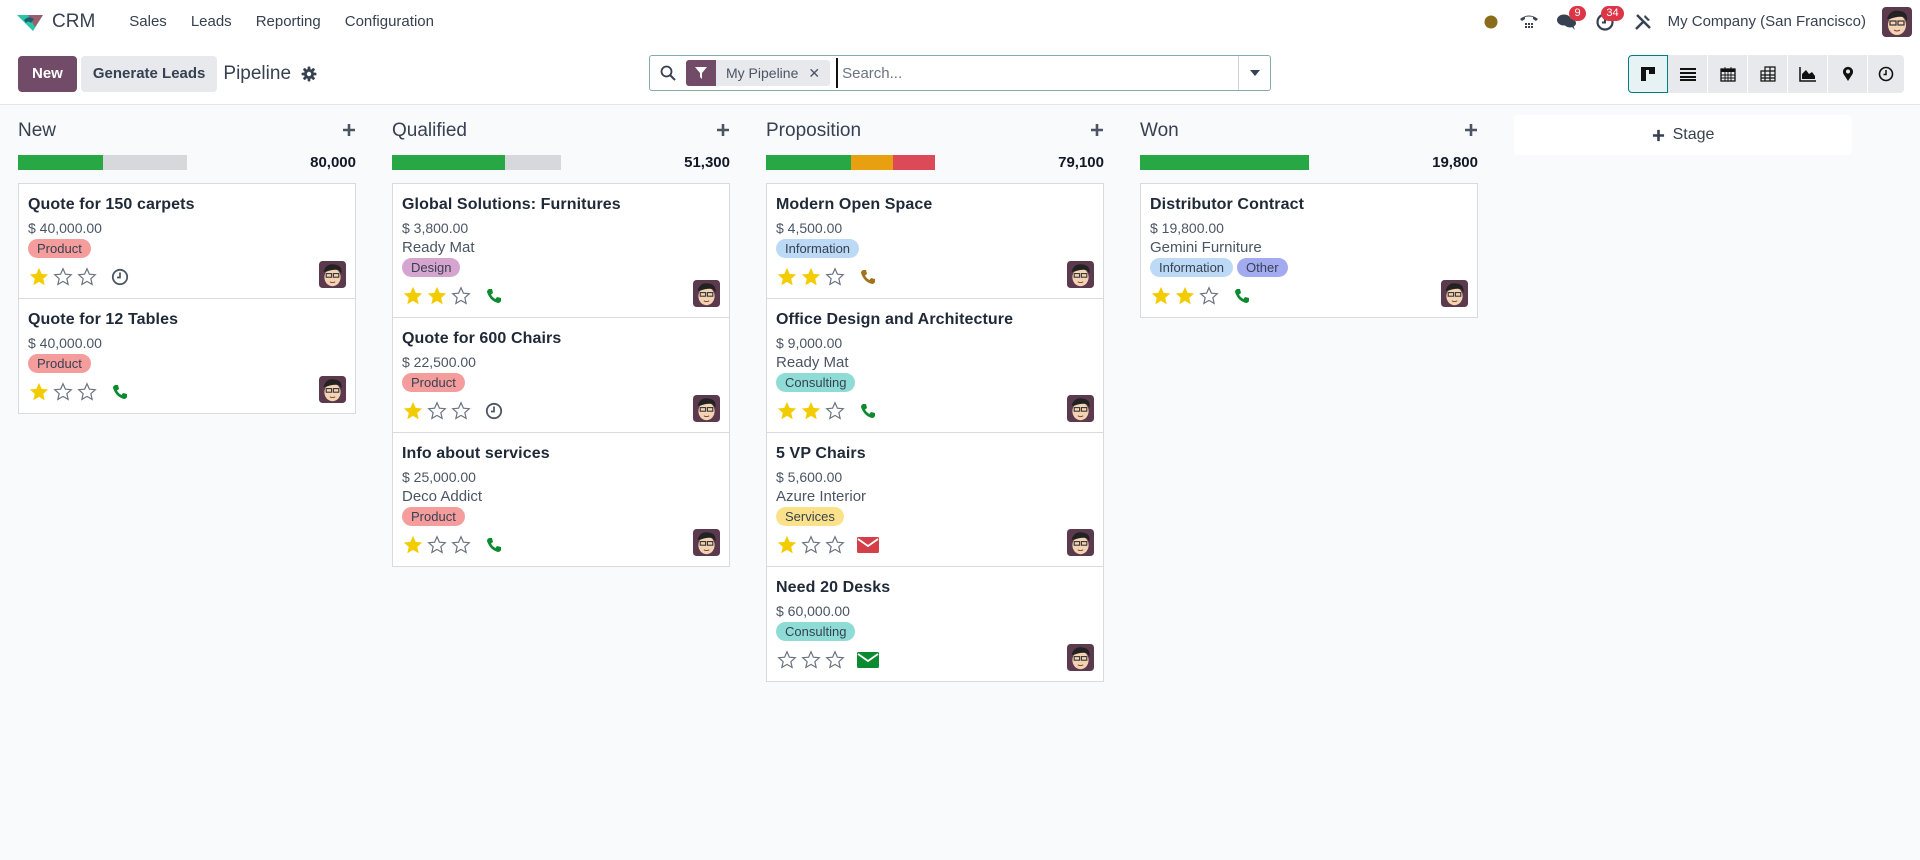 Image resolution: width=1920 pixels, height=860 pixels. I want to click on company-switcher: My Company (San Francisco), so click(1767, 21).